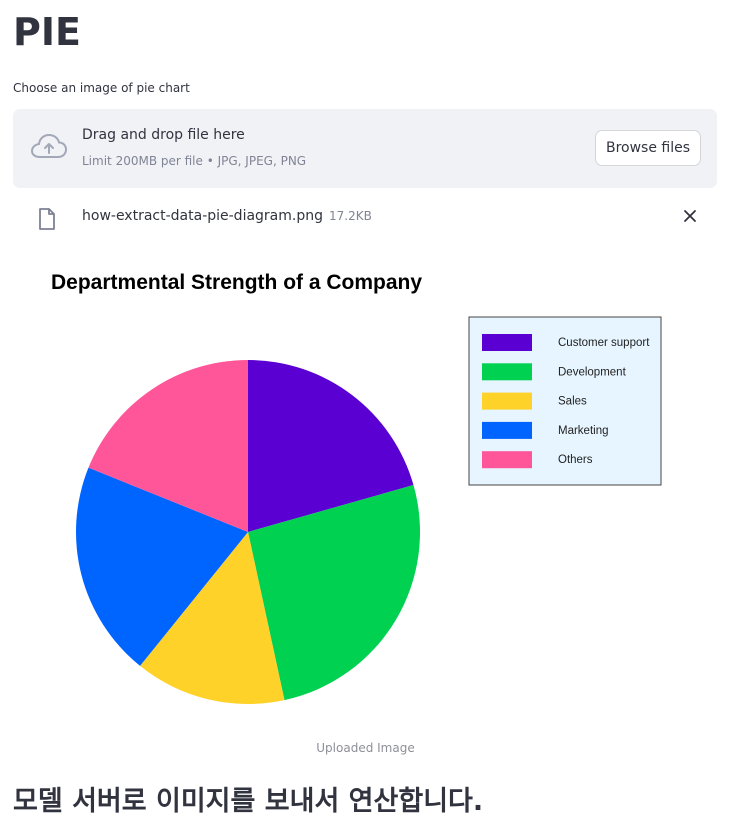  I want to click on cloud-upload-icon, so click(49, 145).